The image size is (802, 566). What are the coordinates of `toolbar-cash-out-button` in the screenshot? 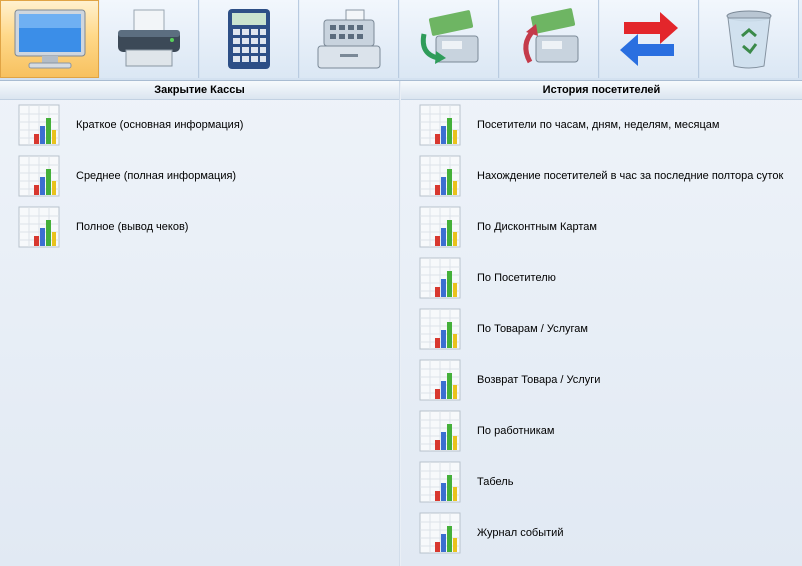 It's located at (549, 39).